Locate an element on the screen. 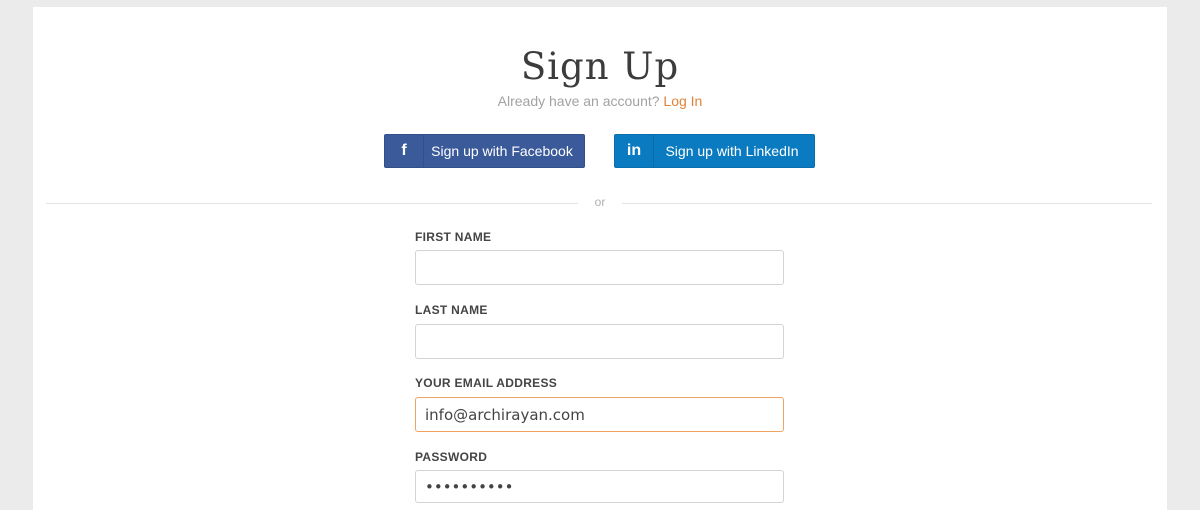  login-link: Log In is located at coordinates (682, 101).